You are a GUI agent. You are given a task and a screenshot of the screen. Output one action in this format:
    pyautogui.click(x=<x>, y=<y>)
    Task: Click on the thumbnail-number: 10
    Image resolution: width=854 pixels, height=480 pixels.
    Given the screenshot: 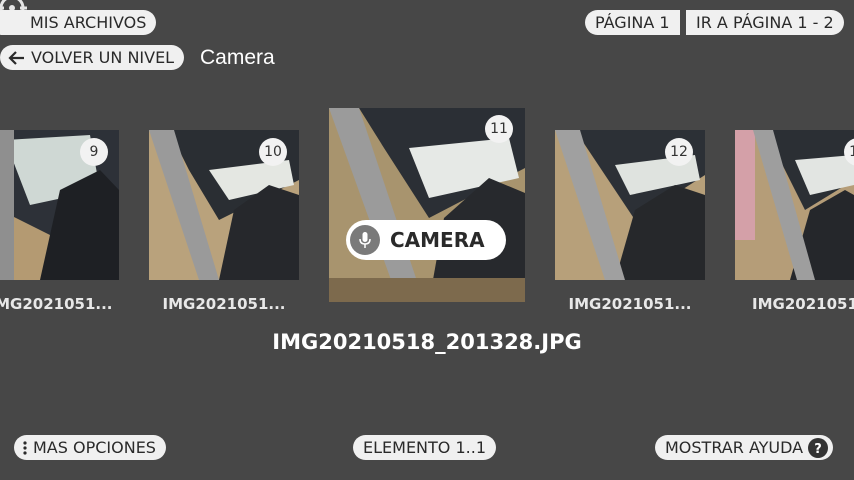 What is the action you would take?
    pyautogui.click(x=273, y=152)
    